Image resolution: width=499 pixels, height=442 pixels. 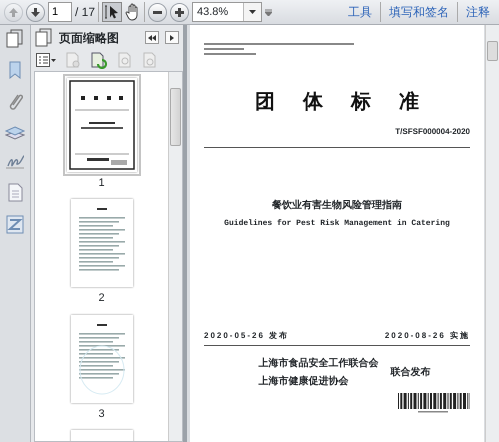 I want to click on plus-icon, so click(x=180, y=12).